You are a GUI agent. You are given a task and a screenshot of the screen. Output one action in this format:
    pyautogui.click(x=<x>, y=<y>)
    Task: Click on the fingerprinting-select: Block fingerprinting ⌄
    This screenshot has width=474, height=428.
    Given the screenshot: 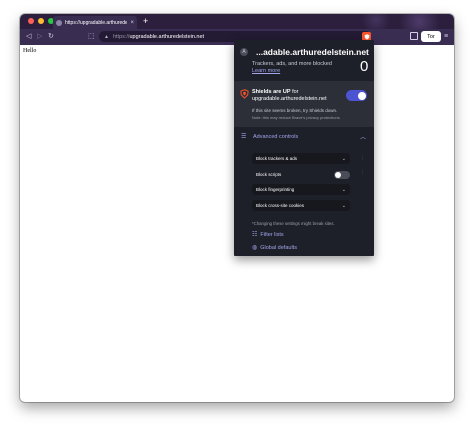 What is the action you would take?
    pyautogui.click(x=301, y=189)
    